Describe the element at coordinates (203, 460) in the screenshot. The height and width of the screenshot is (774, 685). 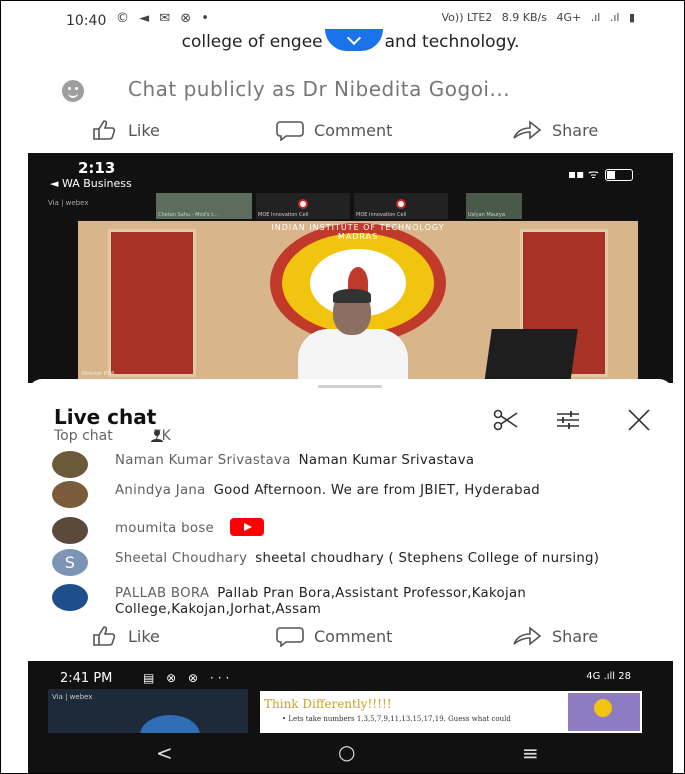
I see `message-author: Naman Kumar Srivastava` at that location.